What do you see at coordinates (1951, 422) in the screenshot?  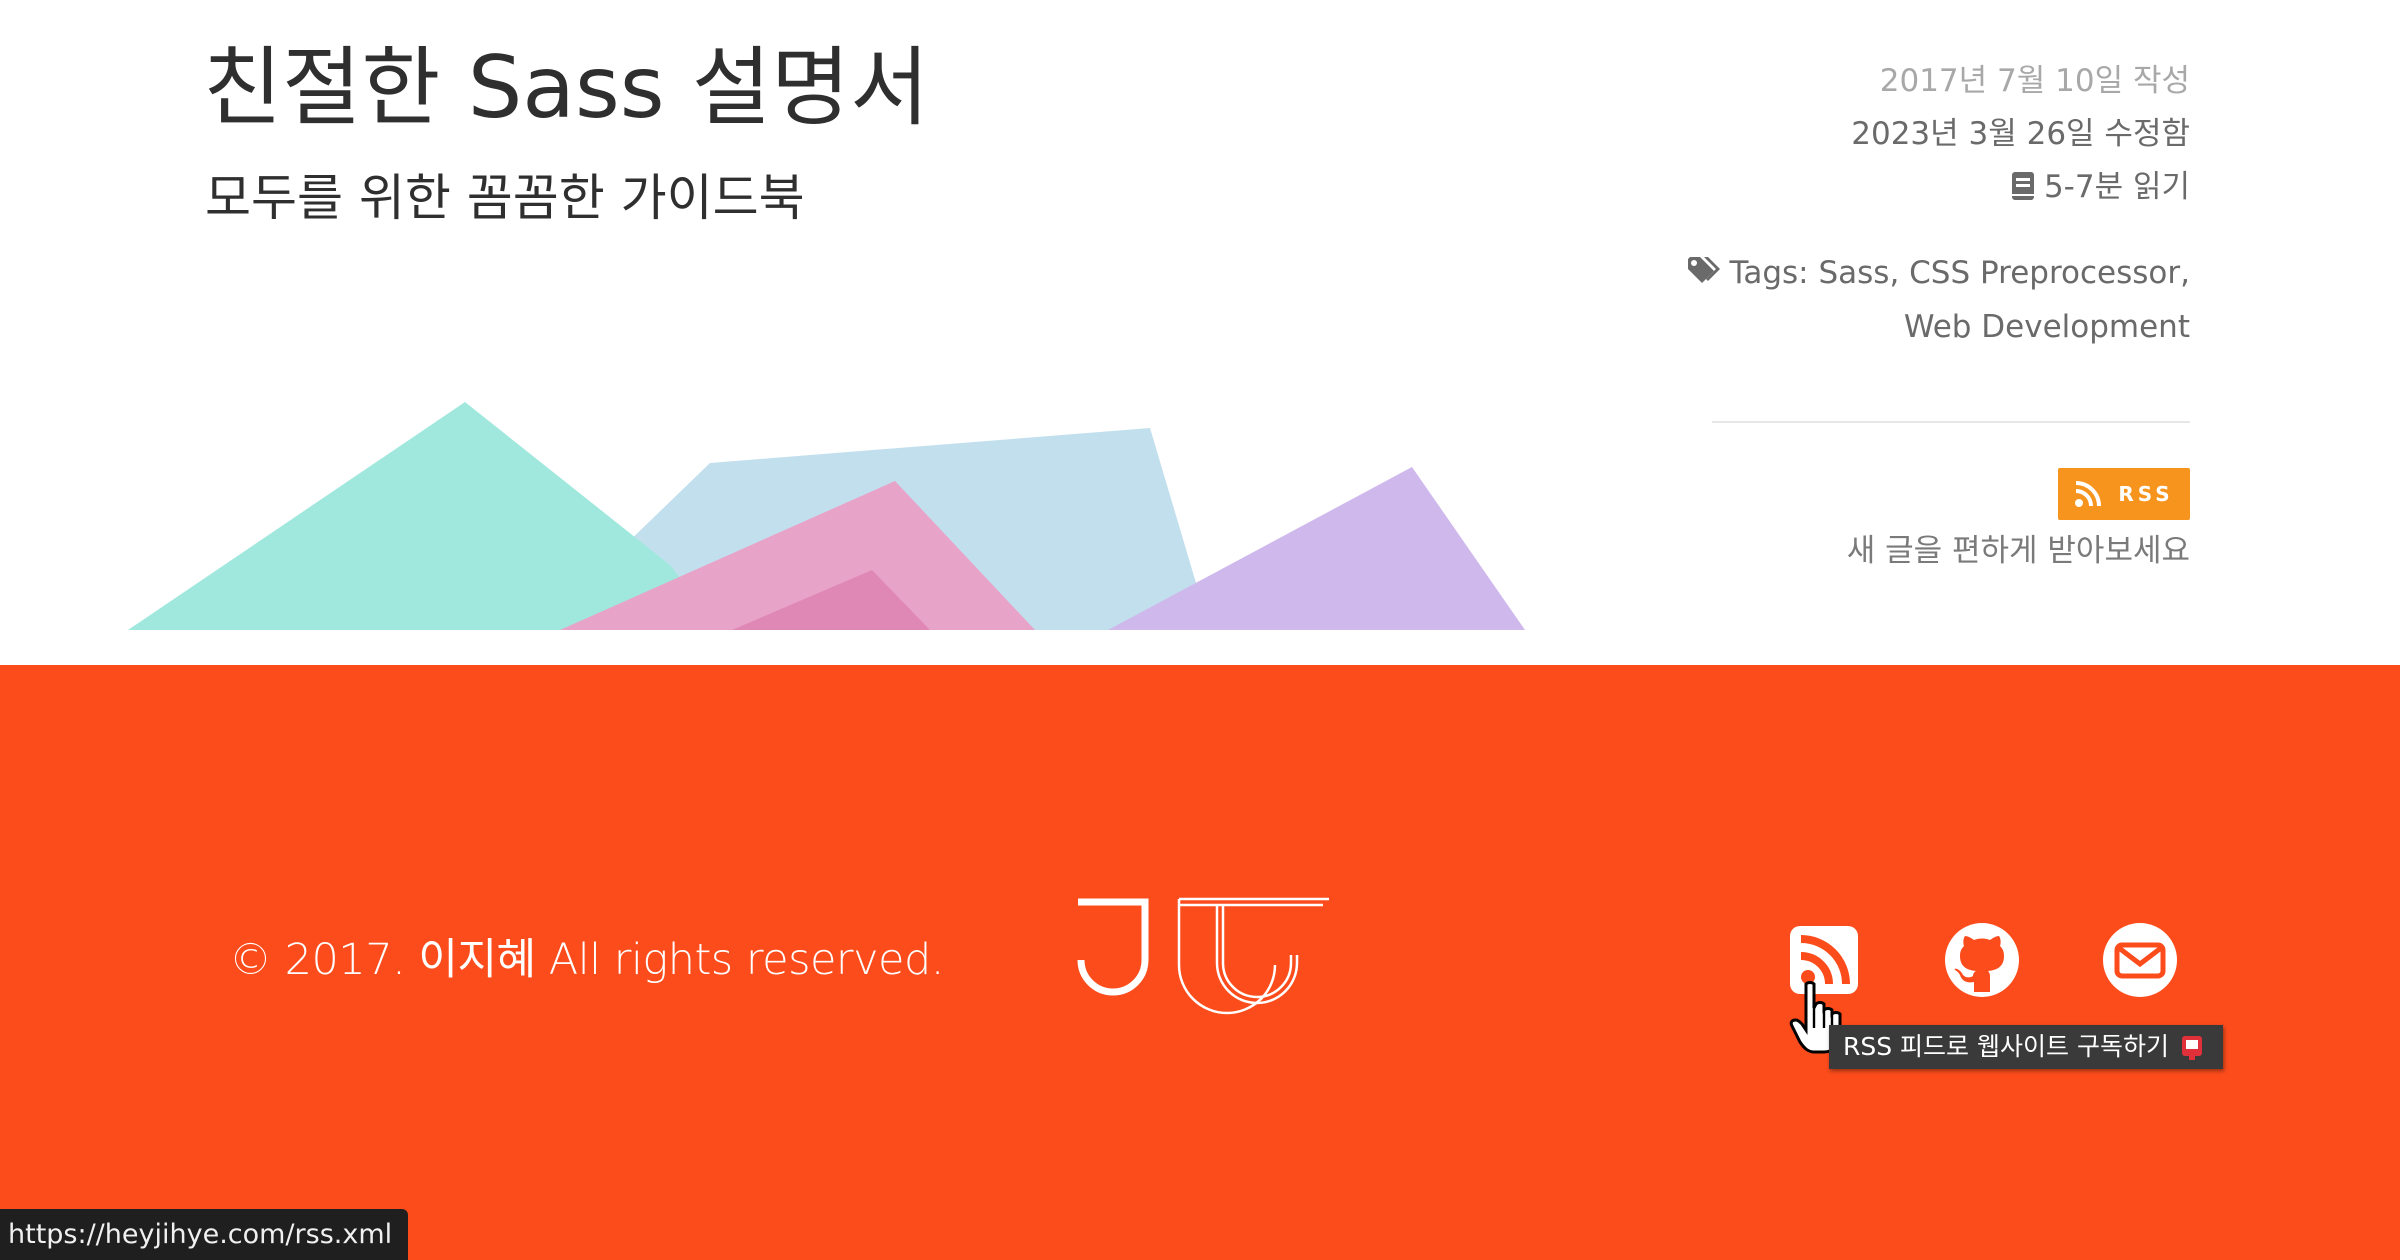 I see `meta-divider` at bounding box center [1951, 422].